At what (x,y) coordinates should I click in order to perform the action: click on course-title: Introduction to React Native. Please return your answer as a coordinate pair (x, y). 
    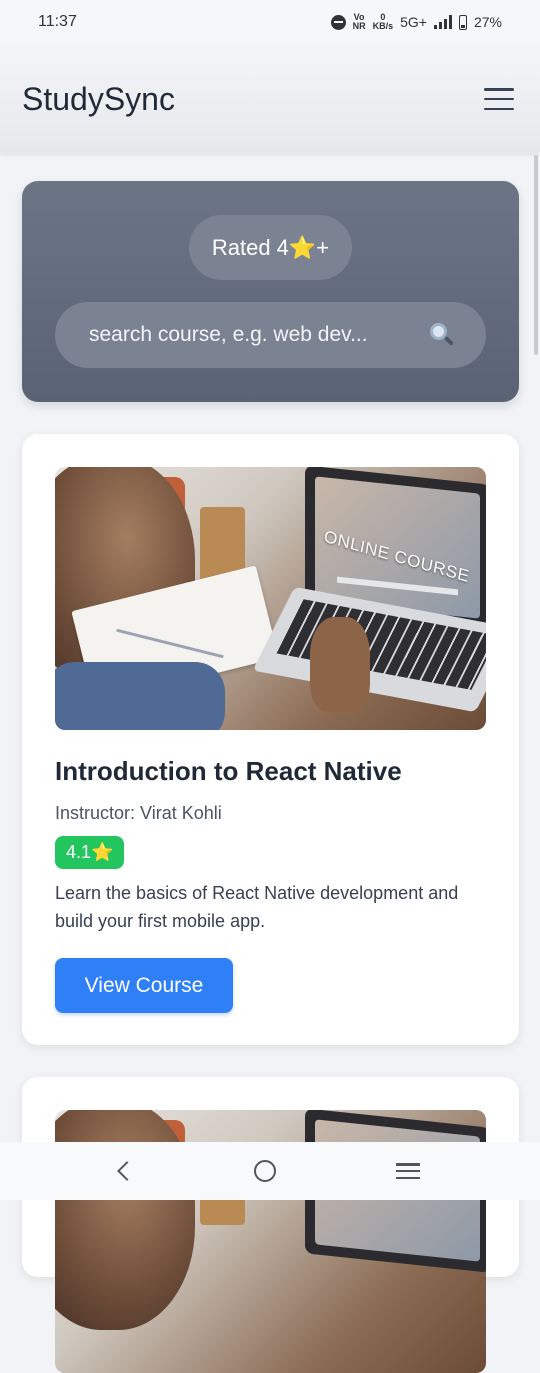
    Looking at the image, I should click on (270, 771).